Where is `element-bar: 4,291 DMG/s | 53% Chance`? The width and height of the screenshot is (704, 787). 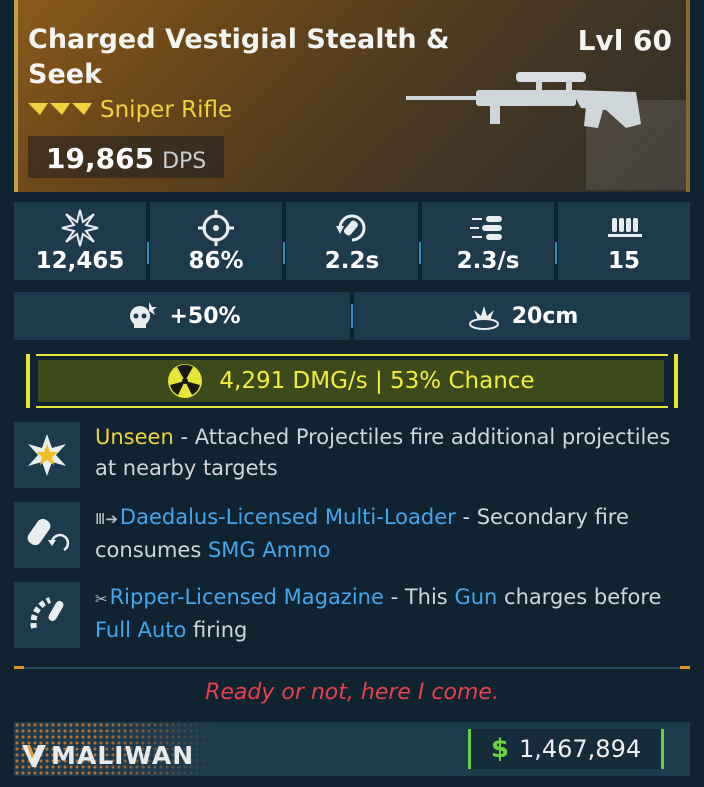 element-bar: 4,291 DMG/s | 53% Chance is located at coordinates (351, 381).